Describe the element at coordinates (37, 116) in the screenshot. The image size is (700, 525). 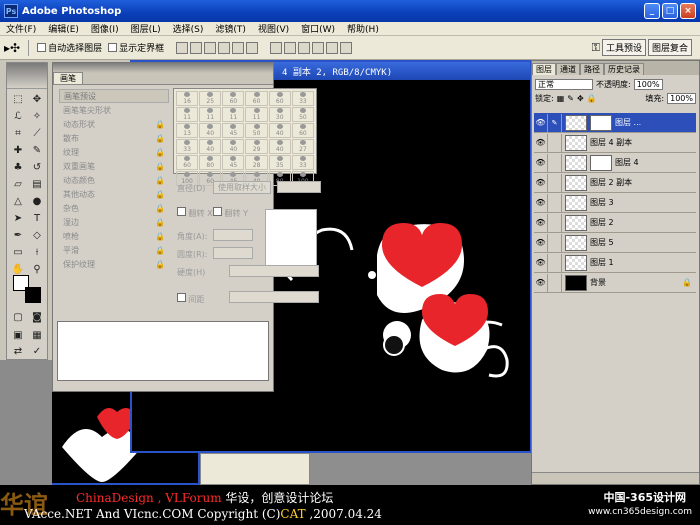
I see `magic-wand-tool-icon: ✧` at that location.